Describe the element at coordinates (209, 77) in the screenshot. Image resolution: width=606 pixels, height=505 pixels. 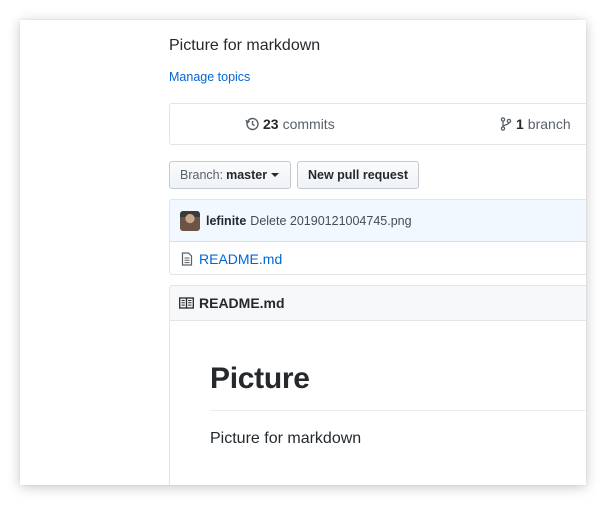
I see `manage-topics-link: Manage topics` at that location.